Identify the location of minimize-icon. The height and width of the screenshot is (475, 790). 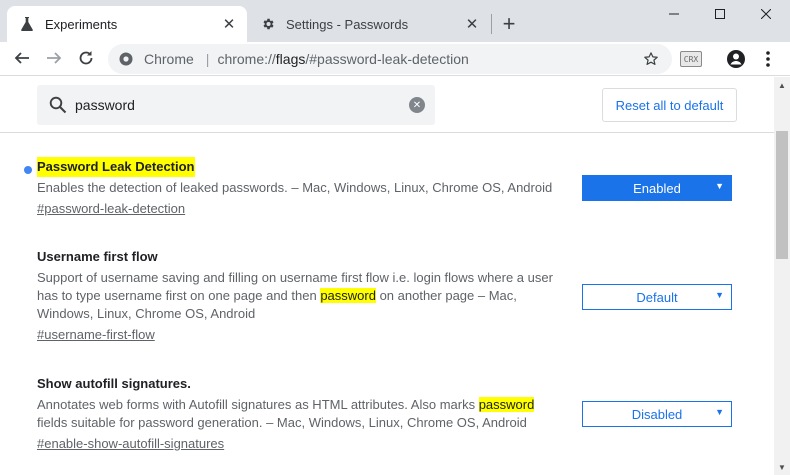
(674, 14).